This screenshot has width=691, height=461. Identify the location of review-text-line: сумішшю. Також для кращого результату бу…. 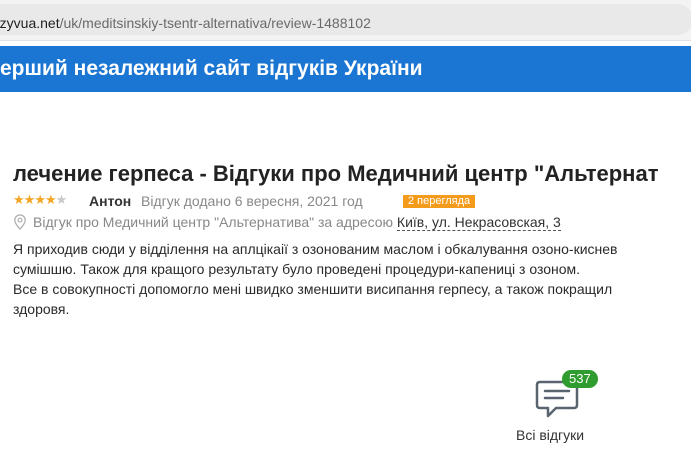
(297, 269).